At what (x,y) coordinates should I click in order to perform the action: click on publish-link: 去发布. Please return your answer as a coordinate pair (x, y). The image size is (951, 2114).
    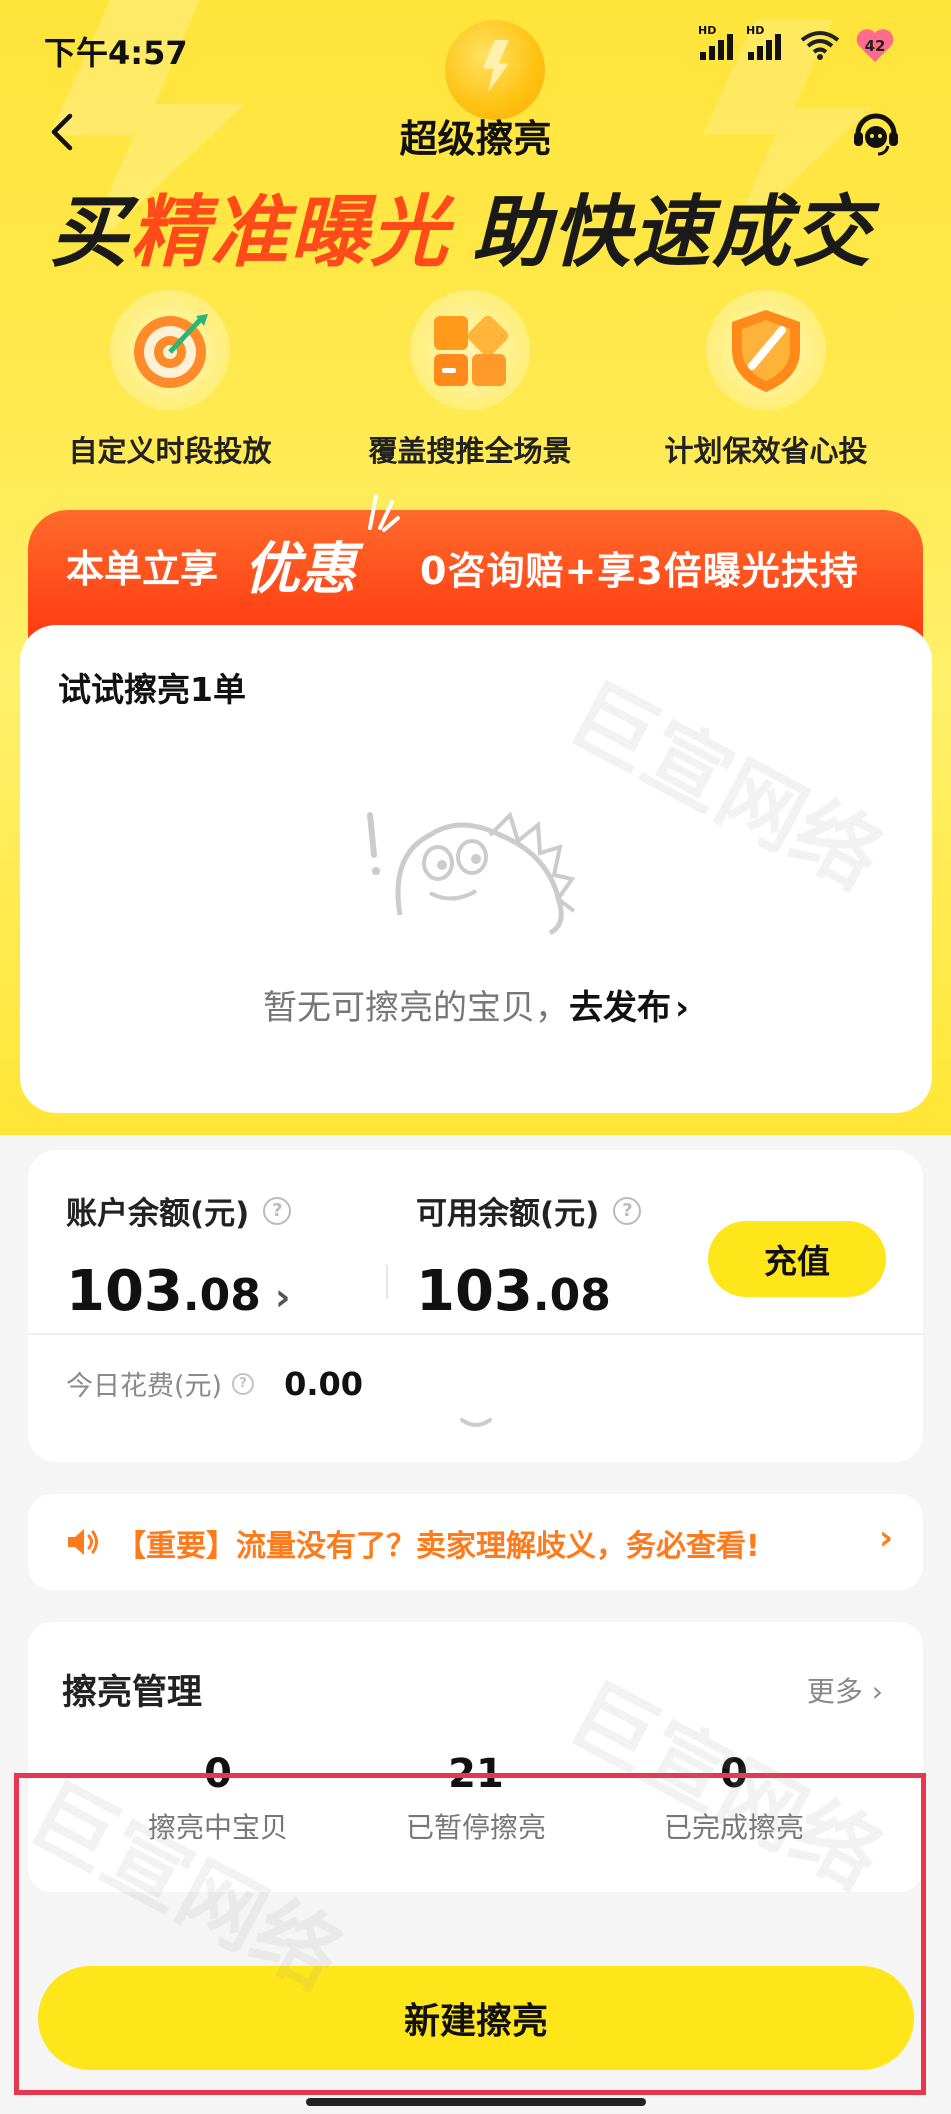
    Looking at the image, I should click on (620, 1008).